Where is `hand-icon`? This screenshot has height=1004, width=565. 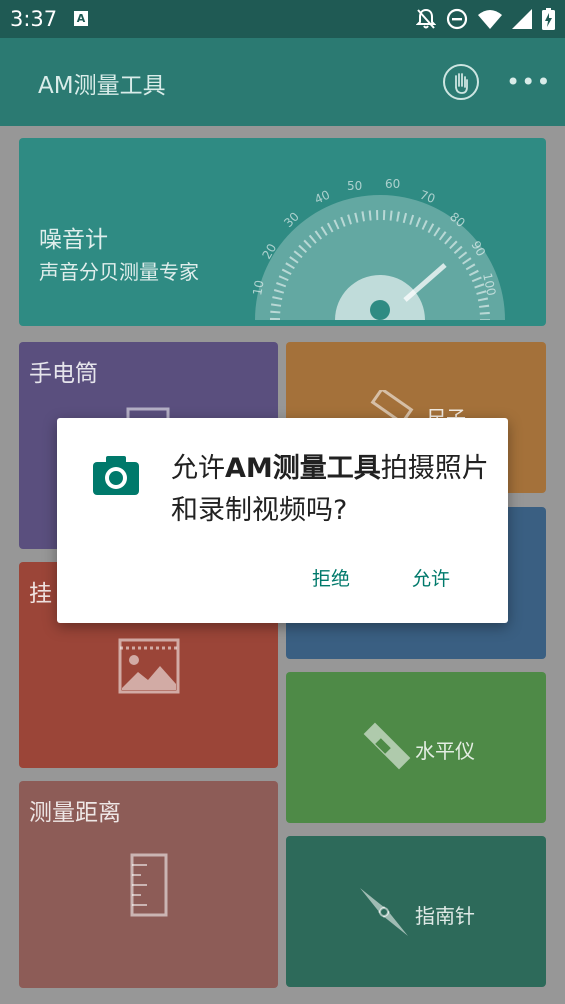
hand-icon is located at coordinates (461, 83).